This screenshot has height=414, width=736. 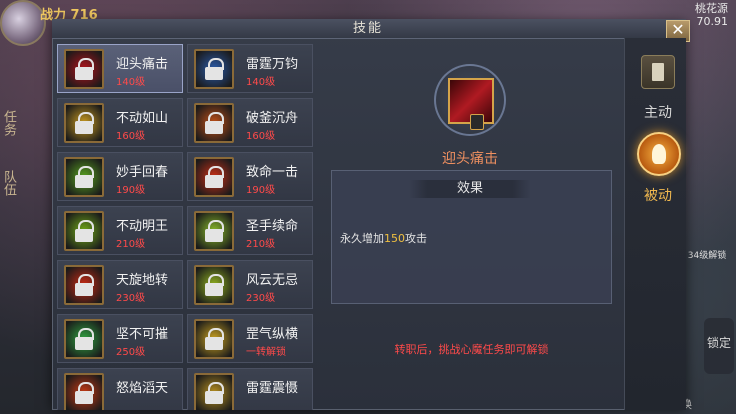 I want to click on tab-active-skills: 主动, so click(x=658, y=112).